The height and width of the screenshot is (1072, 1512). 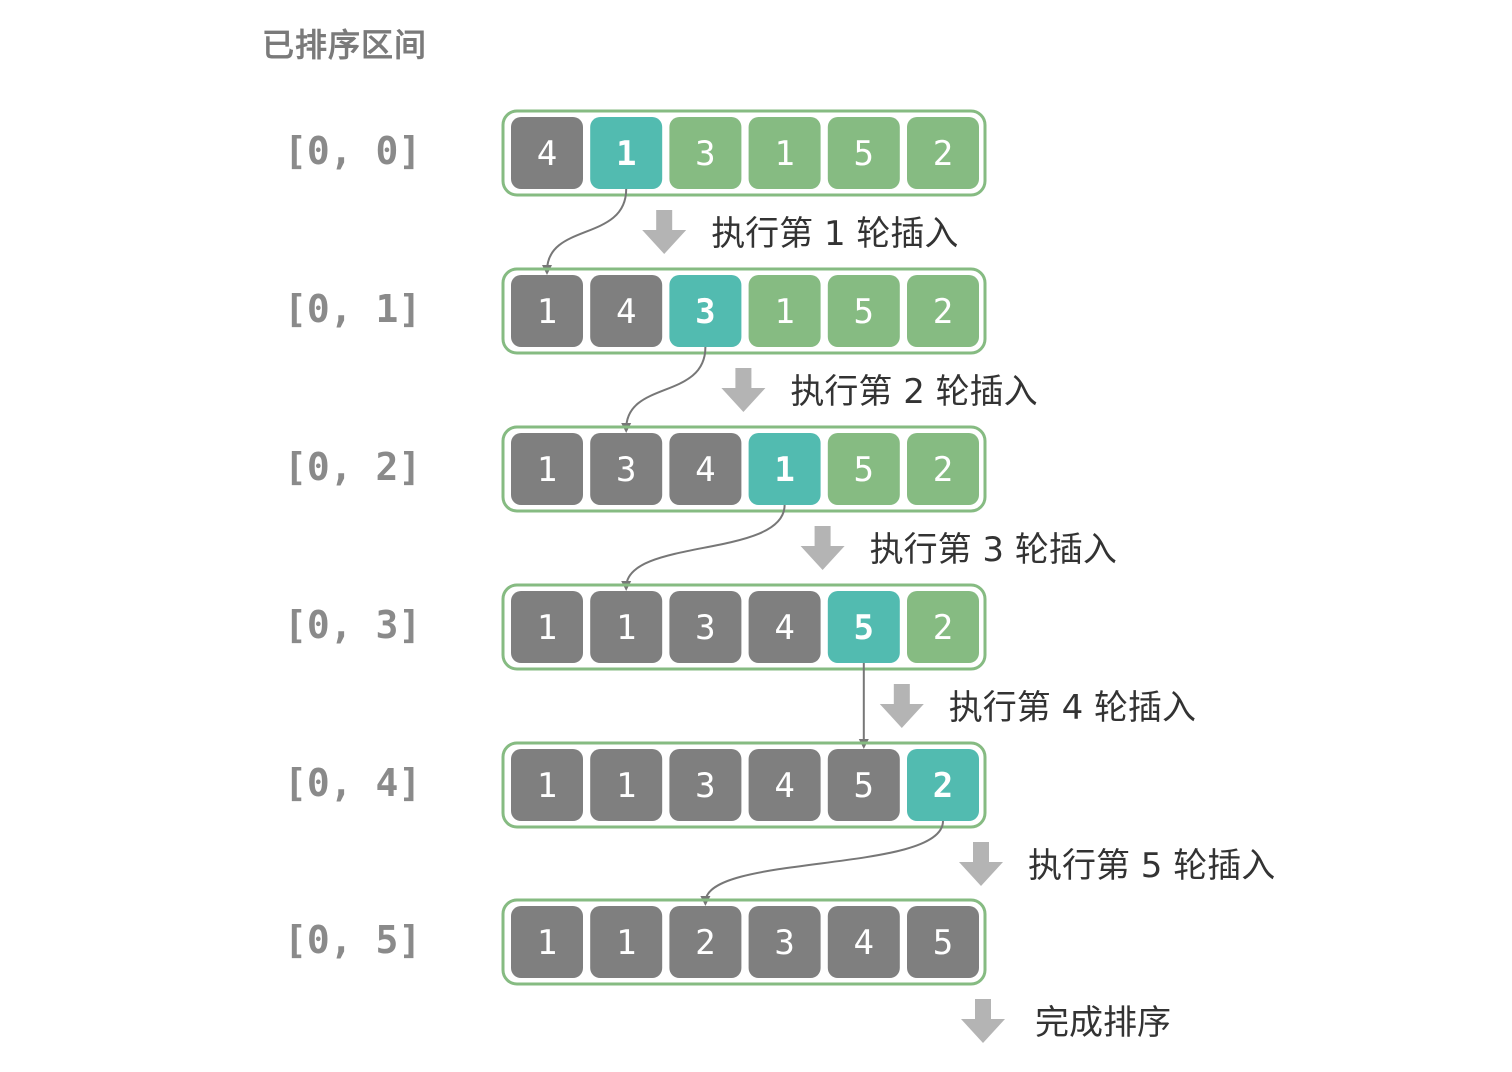 What do you see at coordinates (744, 311) in the screenshot?
I see `array-row: 1 4 3 1 5 2` at bounding box center [744, 311].